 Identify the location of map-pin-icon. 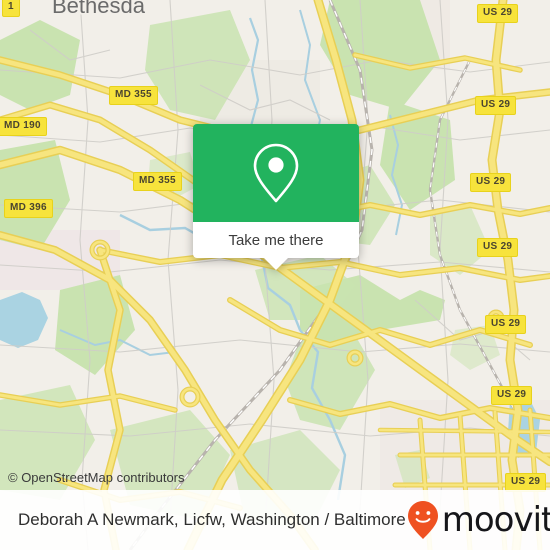
(276, 173).